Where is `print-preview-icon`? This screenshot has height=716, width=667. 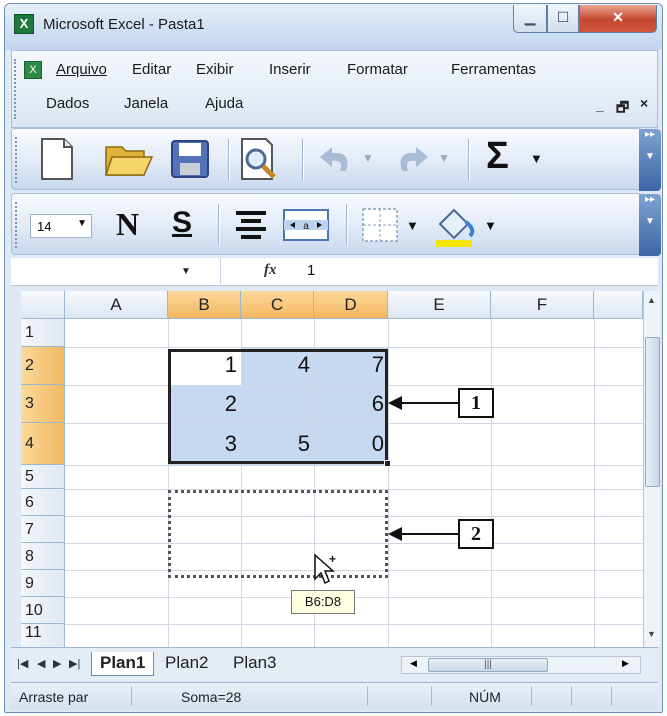
print-preview-icon is located at coordinates (259, 159).